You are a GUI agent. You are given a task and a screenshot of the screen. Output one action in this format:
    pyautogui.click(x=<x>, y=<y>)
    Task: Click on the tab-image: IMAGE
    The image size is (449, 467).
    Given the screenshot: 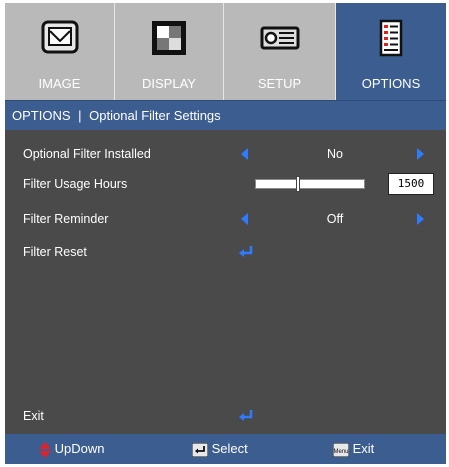 What is the action you would take?
    pyautogui.click(x=59, y=51)
    